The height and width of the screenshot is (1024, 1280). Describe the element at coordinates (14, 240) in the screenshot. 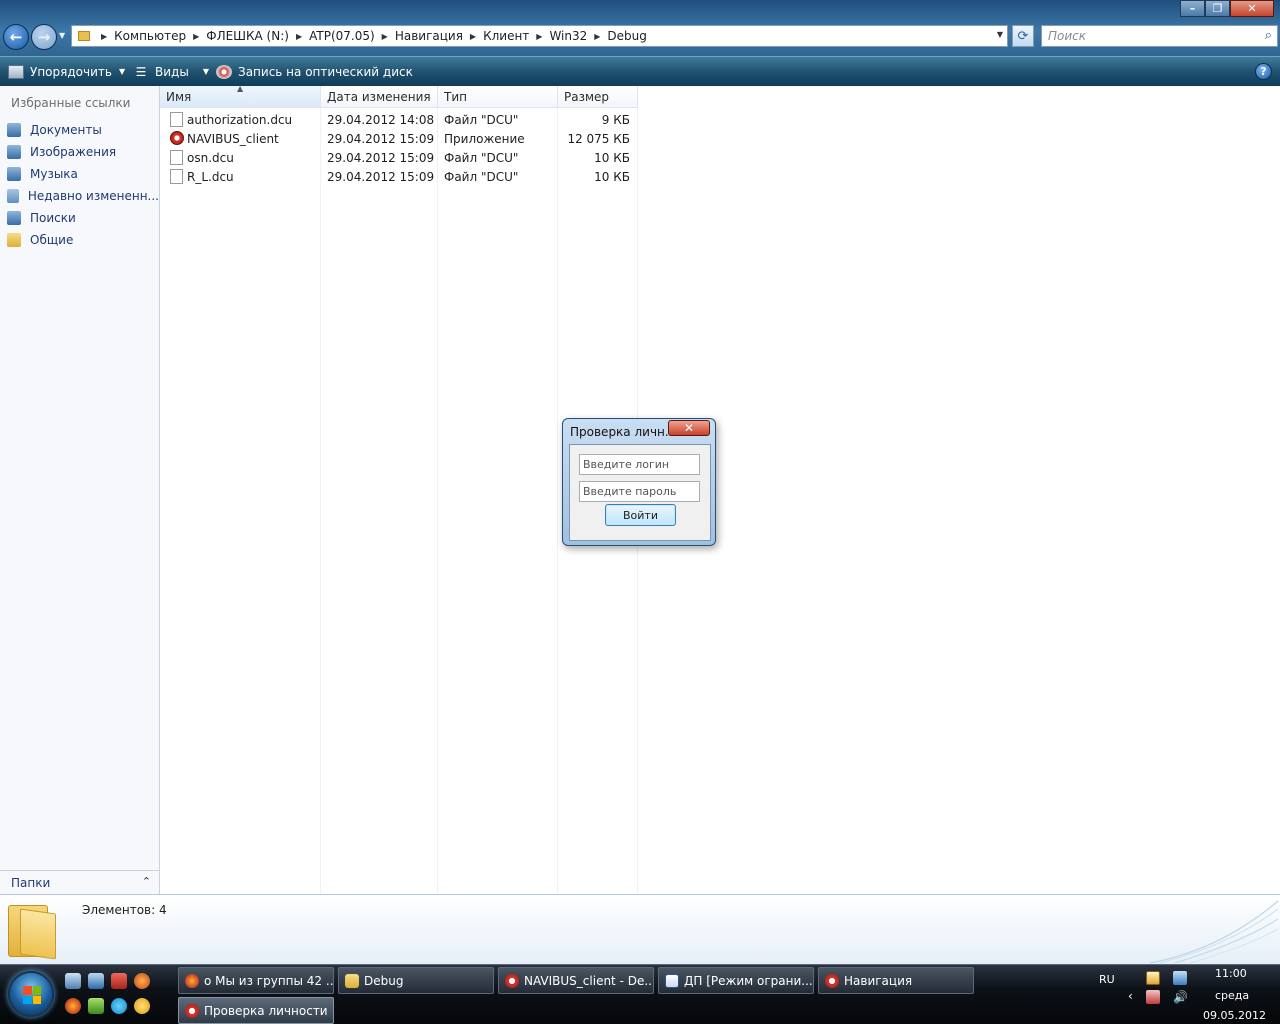

I see `public-folder-icon` at that location.